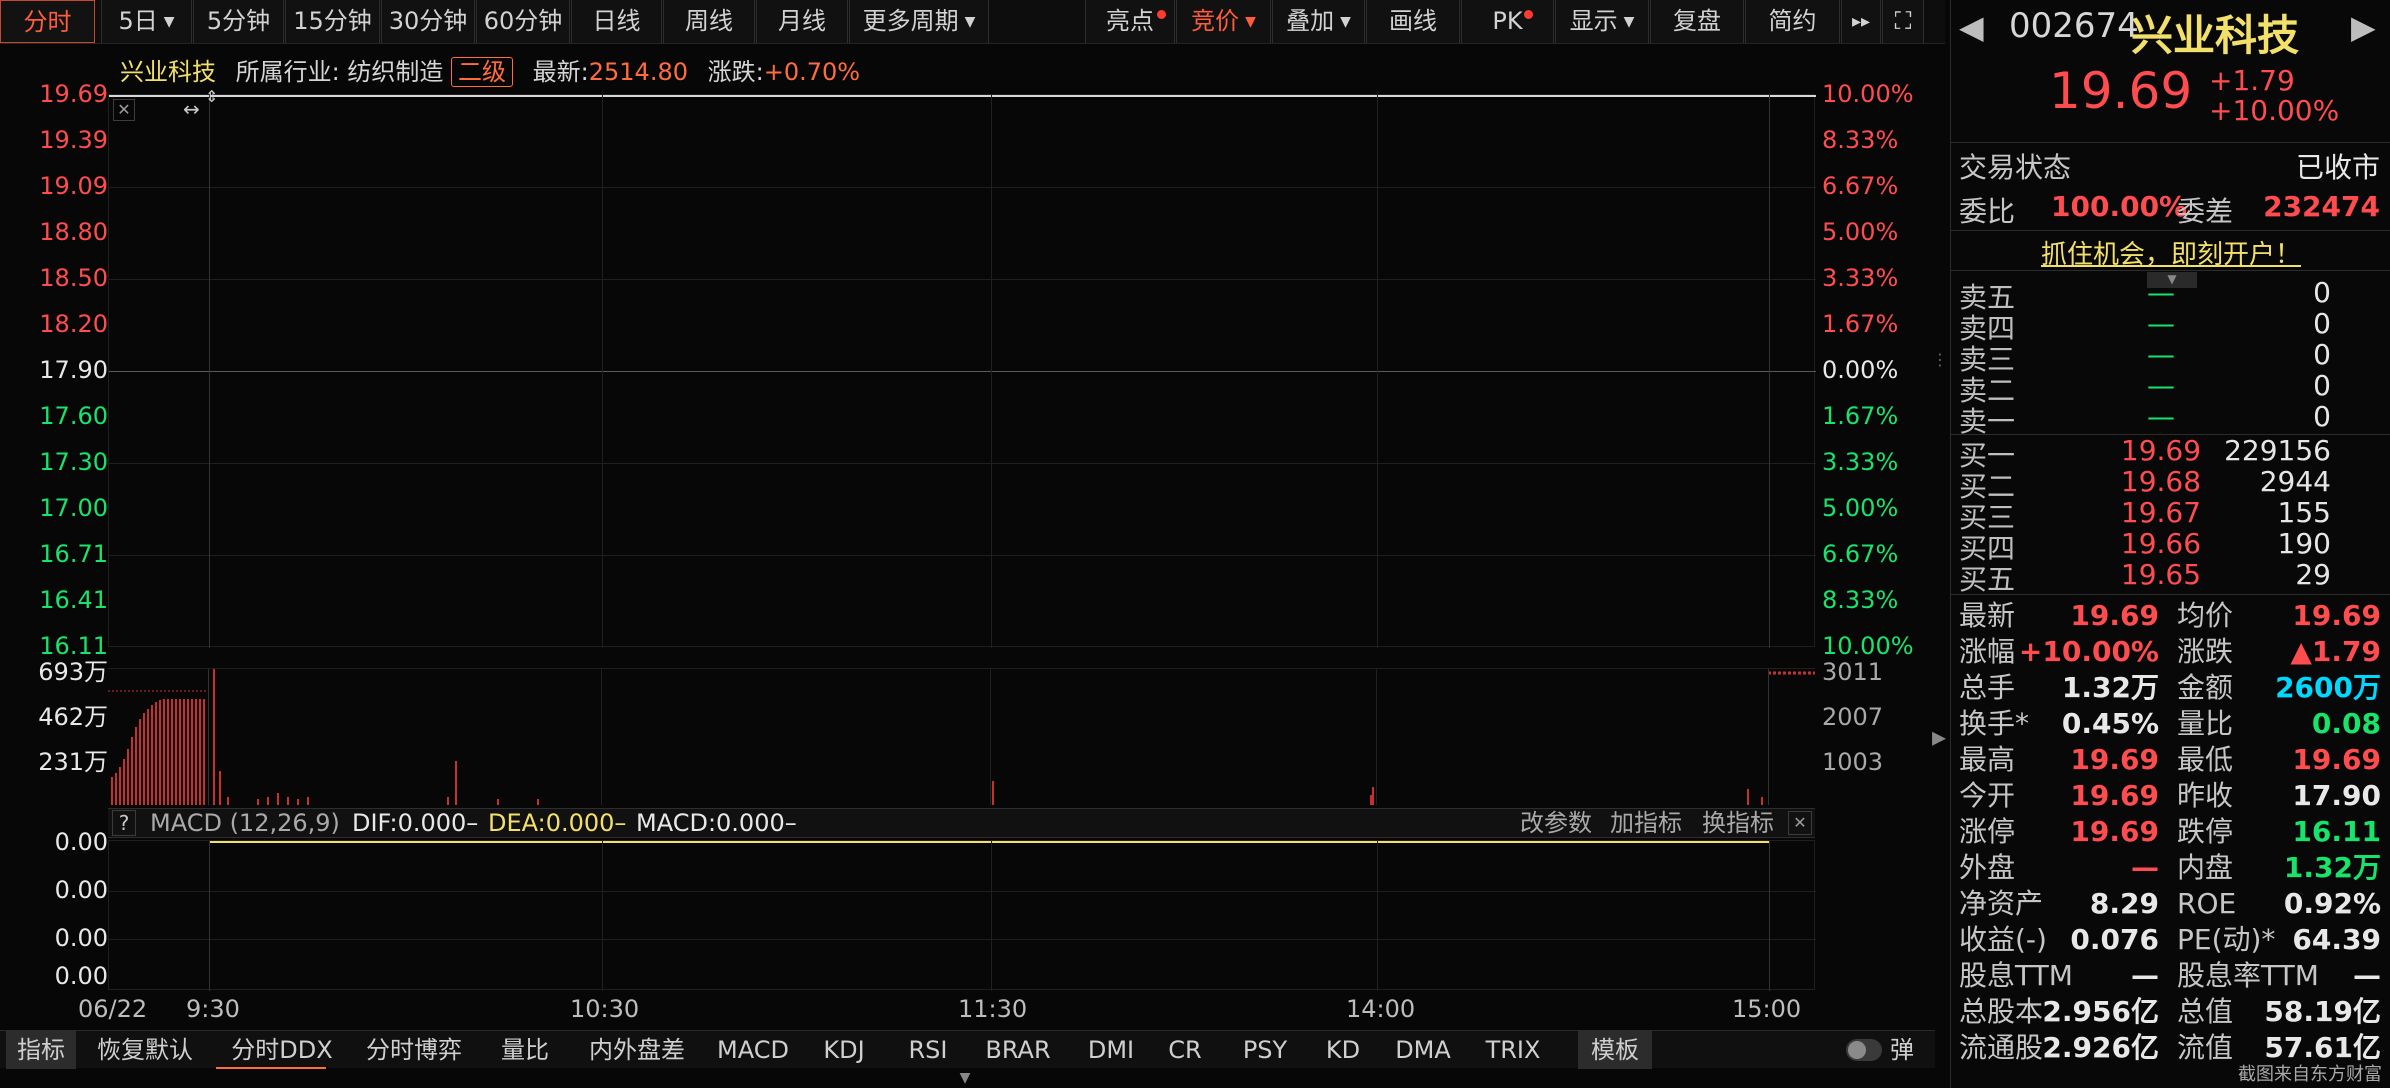  What do you see at coordinates (2205, 759) in the screenshot?
I see `stat-label: 最低` at bounding box center [2205, 759].